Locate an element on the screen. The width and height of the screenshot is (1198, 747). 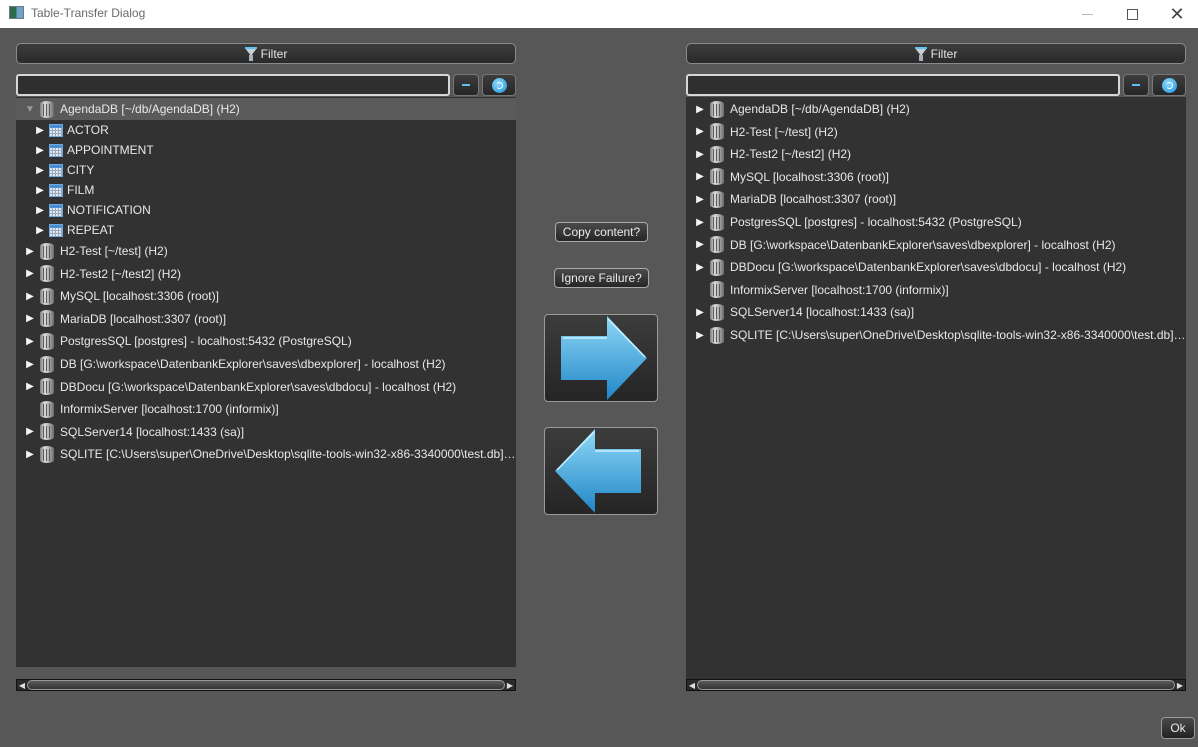
tree-item-database: ▼ AgendaDB [~/db/AgendaDB] (H2) is located at coordinates (266, 109).